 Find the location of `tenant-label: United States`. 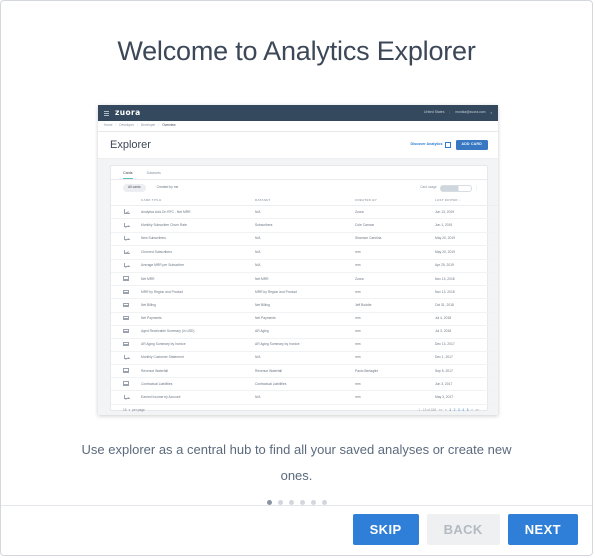

tenant-label: United States is located at coordinates (434, 112).